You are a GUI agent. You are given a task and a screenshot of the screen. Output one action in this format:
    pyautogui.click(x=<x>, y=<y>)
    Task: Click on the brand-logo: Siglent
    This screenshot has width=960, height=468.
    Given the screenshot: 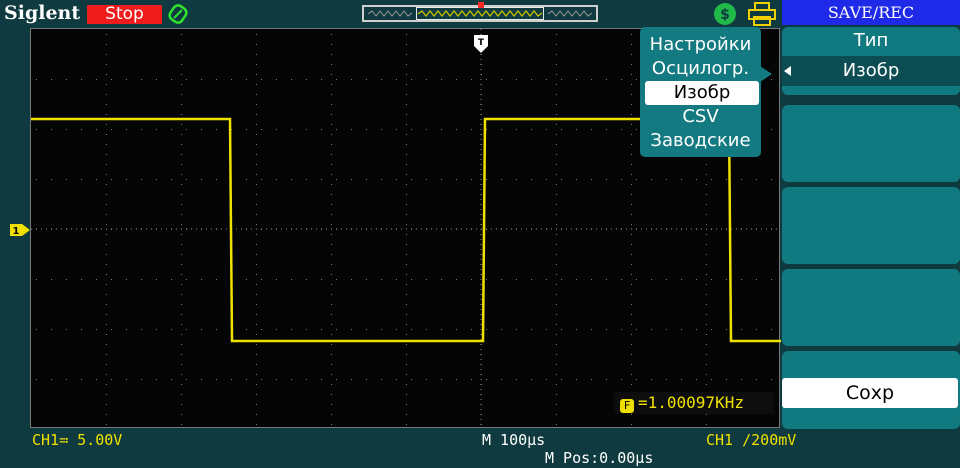 What is the action you would take?
    pyautogui.click(x=42, y=13)
    